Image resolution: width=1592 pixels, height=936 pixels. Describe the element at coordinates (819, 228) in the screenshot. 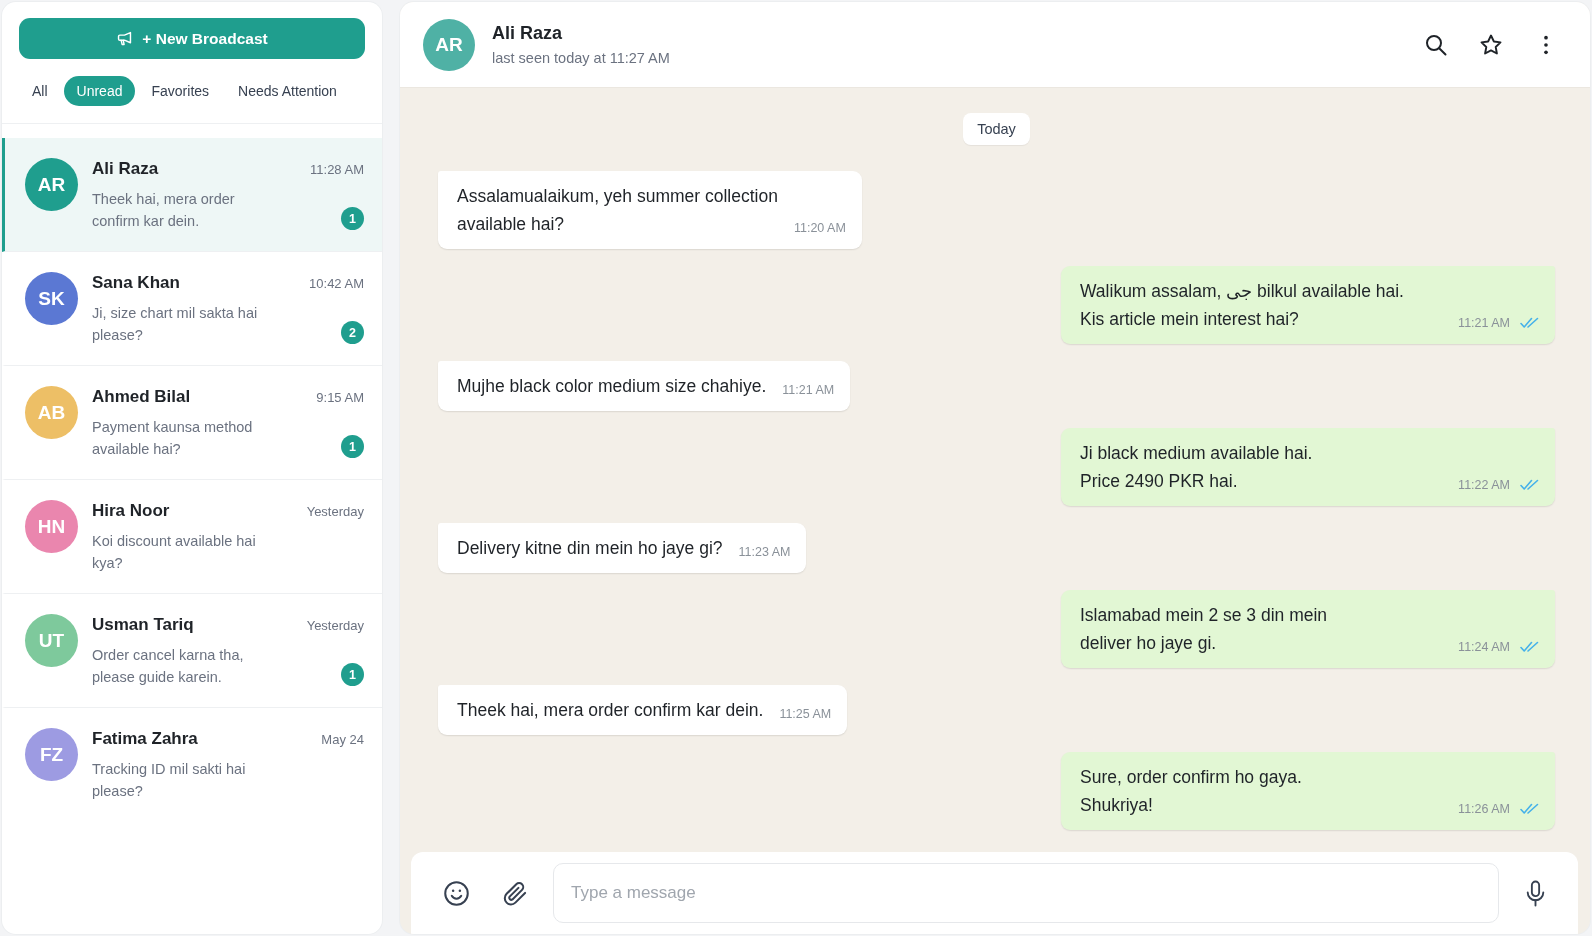

I see `message-time: 11:20 AM` at that location.